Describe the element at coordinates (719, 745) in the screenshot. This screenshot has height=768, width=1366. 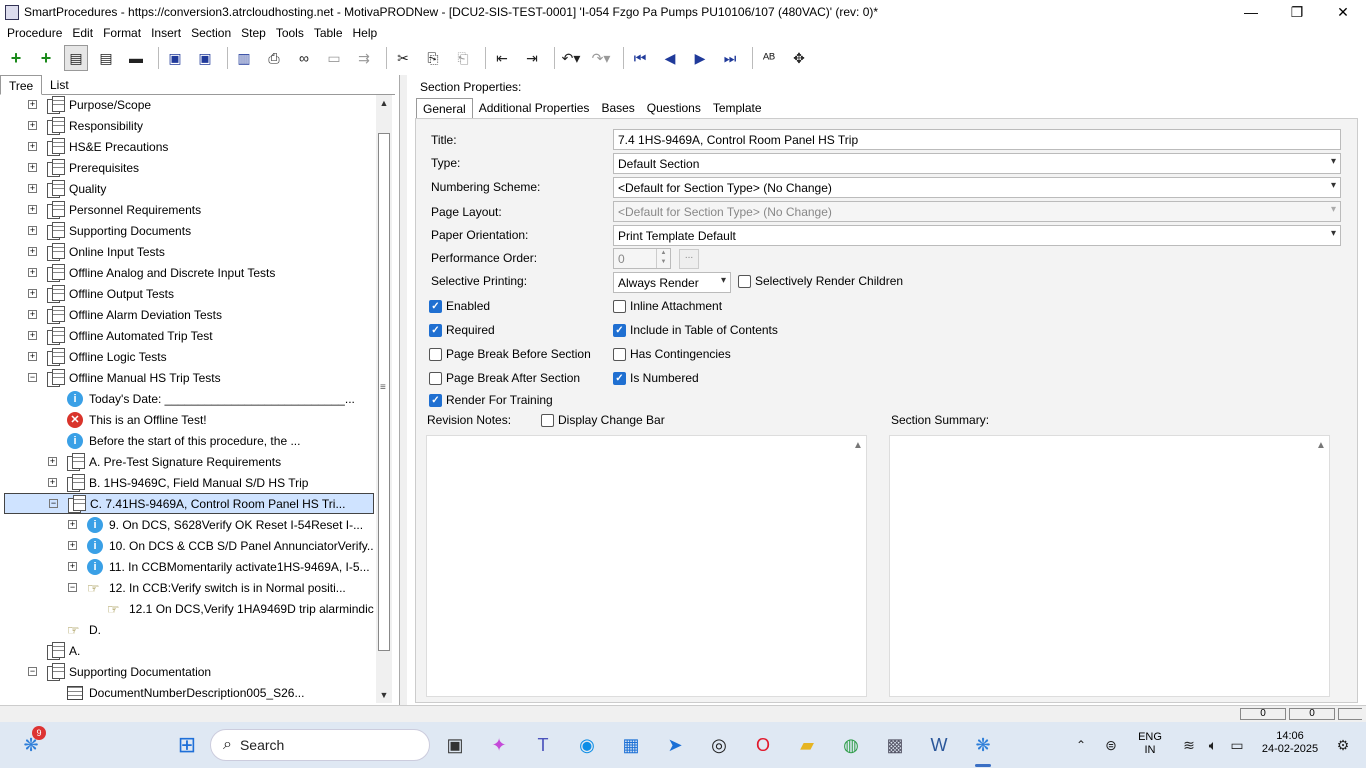
I see `dell-icon: ◎` at that location.